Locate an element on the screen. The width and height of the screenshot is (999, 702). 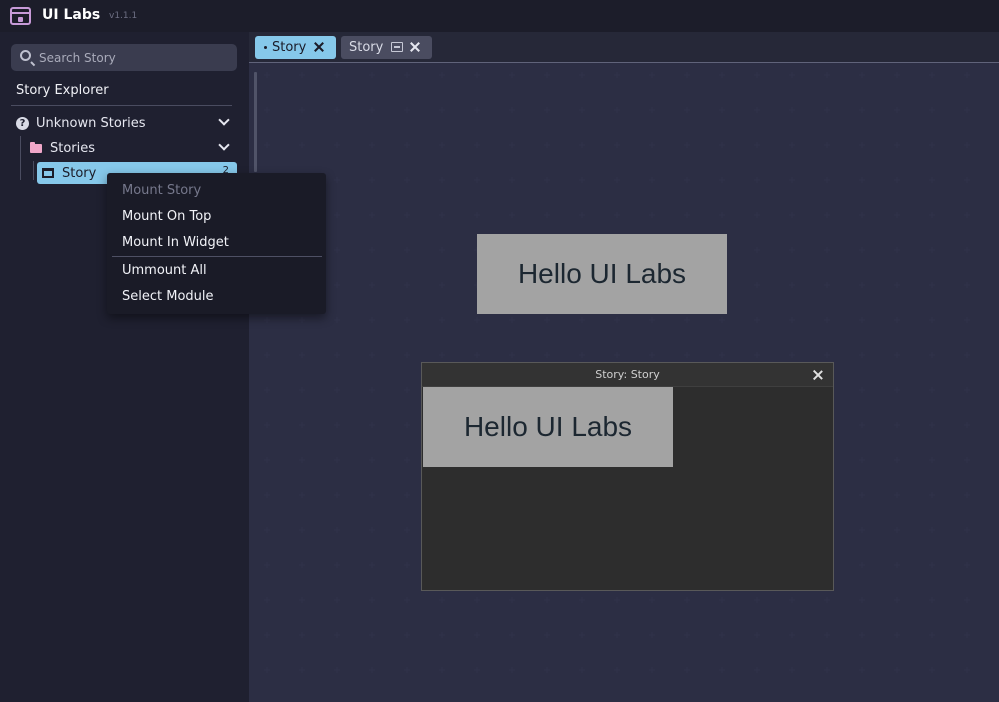
tab-bar: Story Story is located at coordinates (624, 47).